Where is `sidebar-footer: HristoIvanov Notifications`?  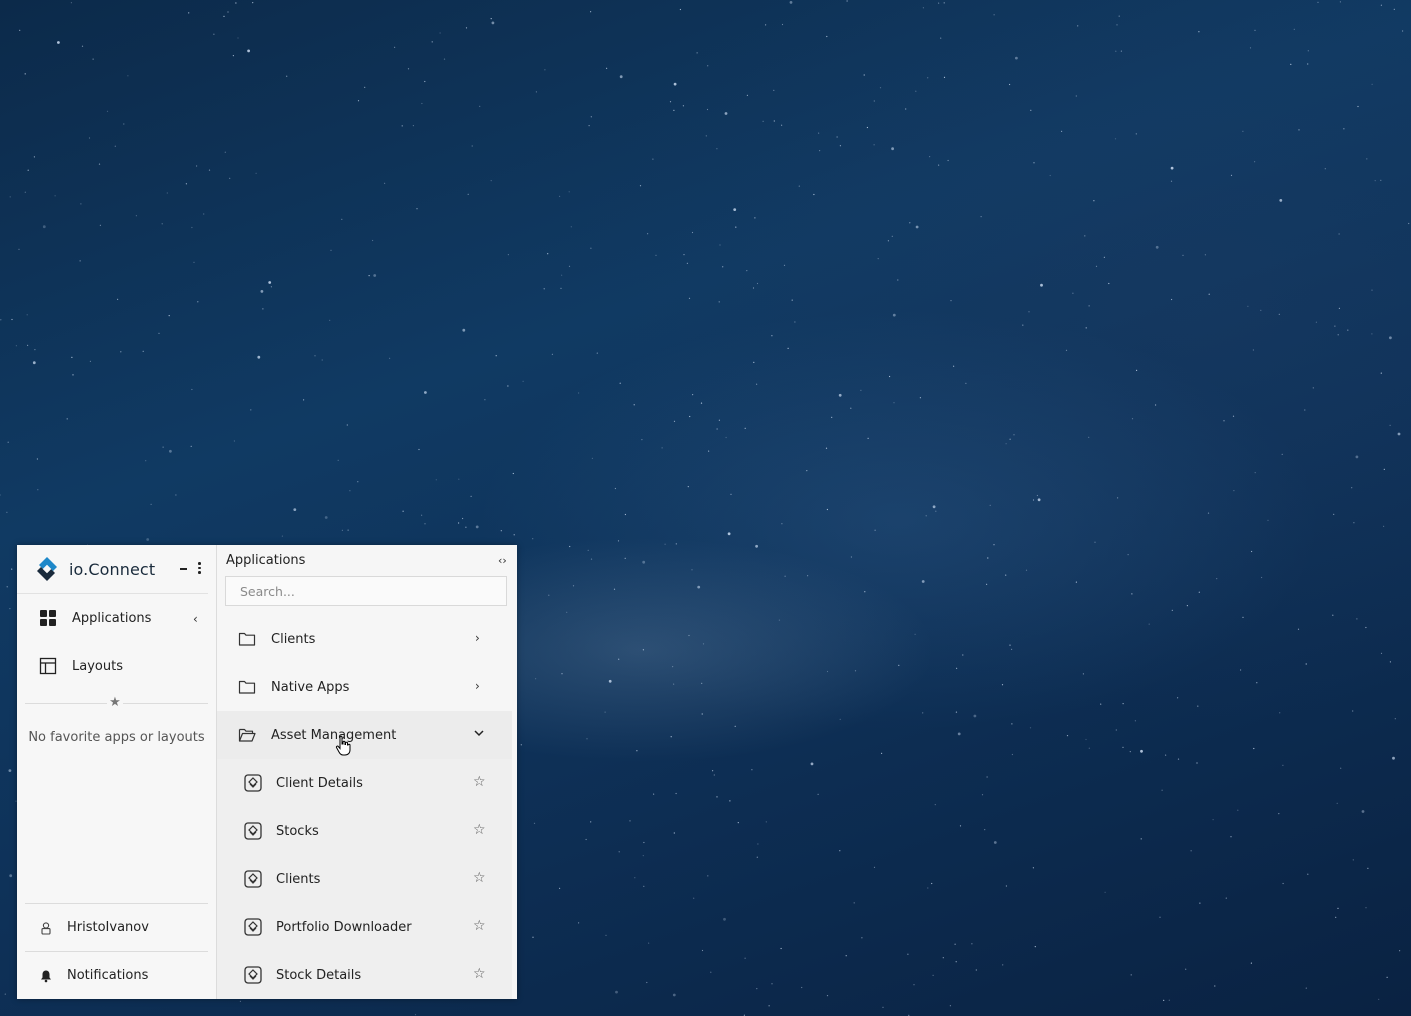
sidebar-footer: HristoIvanov Notifications is located at coordinates (116, 951).